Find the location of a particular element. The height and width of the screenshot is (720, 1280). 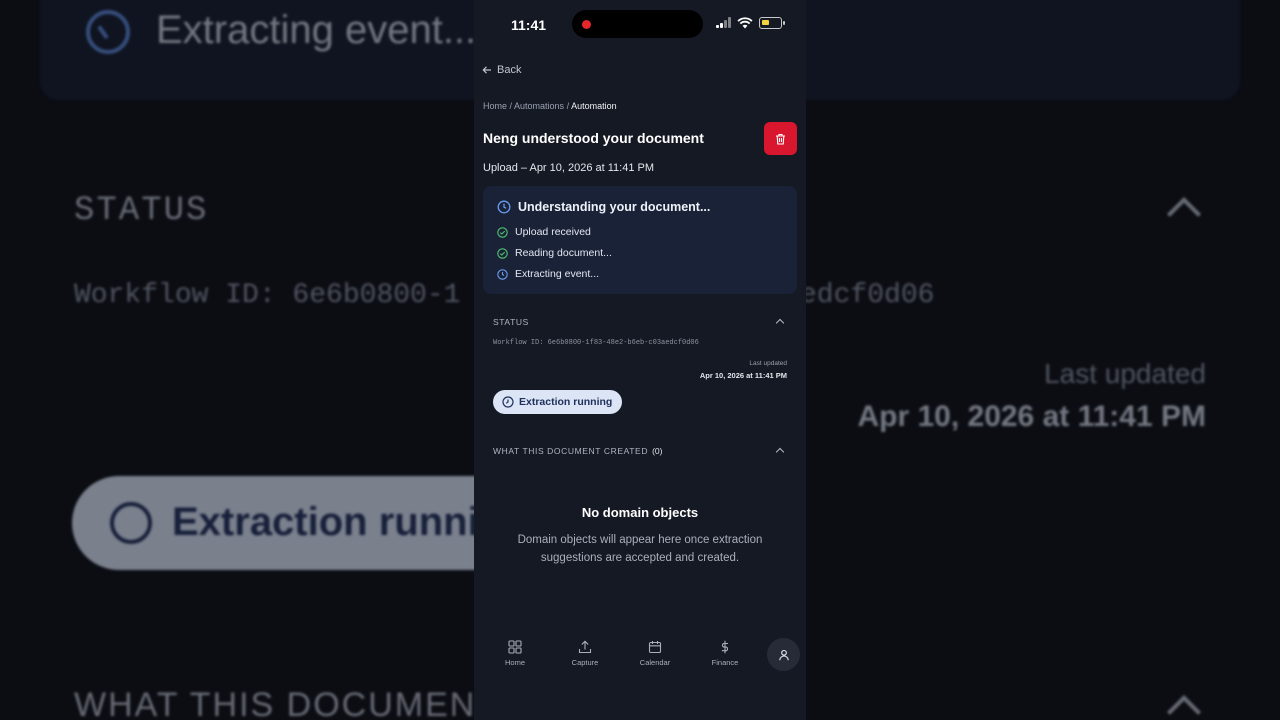

bg-chevron-up-icon is located at coordinates (1184, 214).